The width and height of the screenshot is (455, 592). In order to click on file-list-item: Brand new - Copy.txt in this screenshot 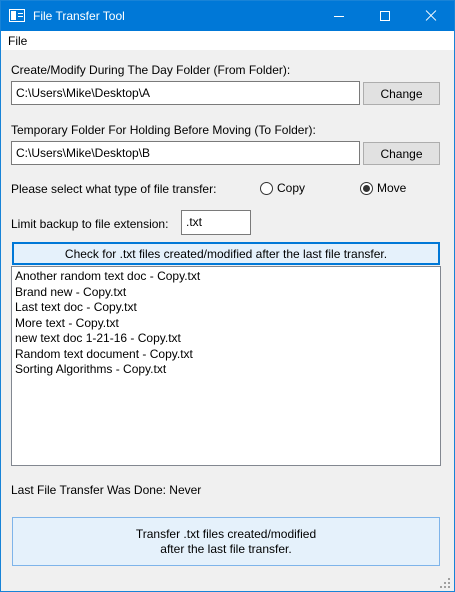, I will do `click(226, 293)`.